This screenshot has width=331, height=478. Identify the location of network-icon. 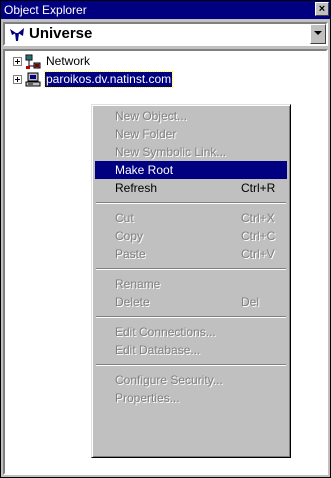
(33, 61).